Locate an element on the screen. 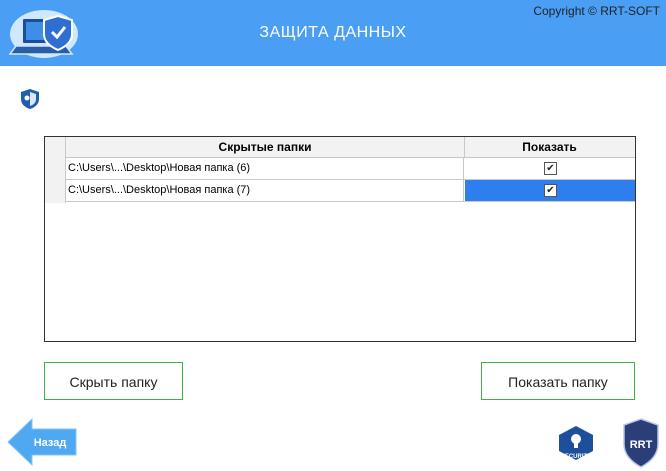  show-cell-selected: ✔ is located at coordinates (550, 190).